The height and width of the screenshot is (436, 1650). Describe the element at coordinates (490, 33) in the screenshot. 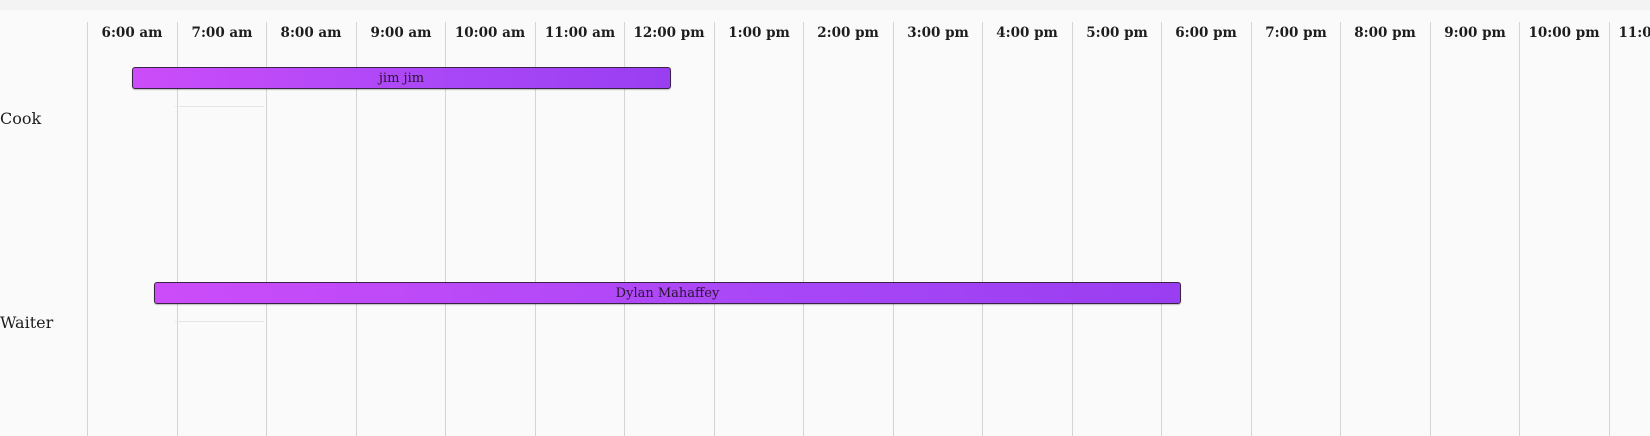

I see `time-label: 10:00 am` at that location.